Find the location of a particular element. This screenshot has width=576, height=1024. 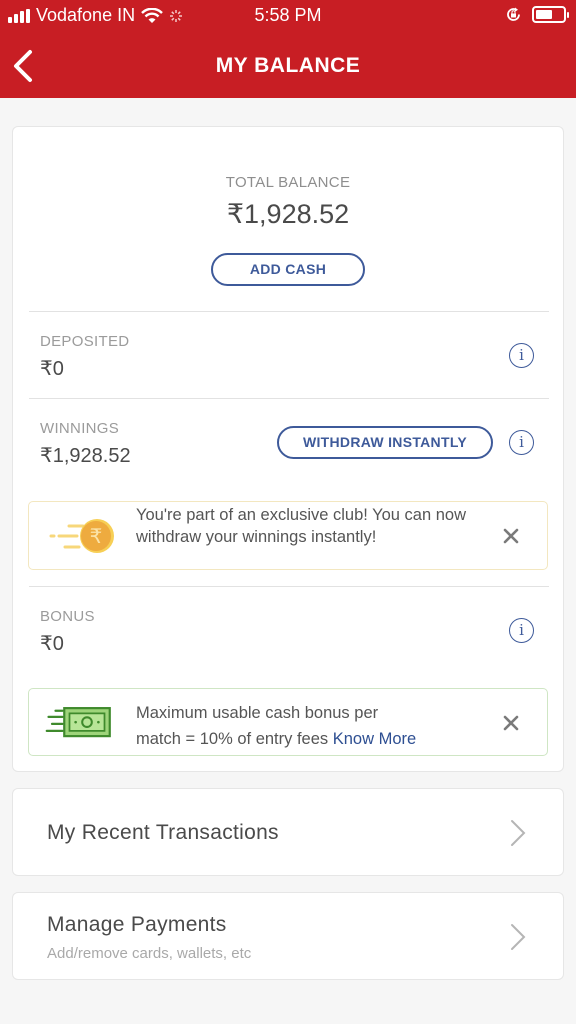

manage-payments-subtitle: Add/remove cards, wallets, etc is located at coordinates (149, 953).